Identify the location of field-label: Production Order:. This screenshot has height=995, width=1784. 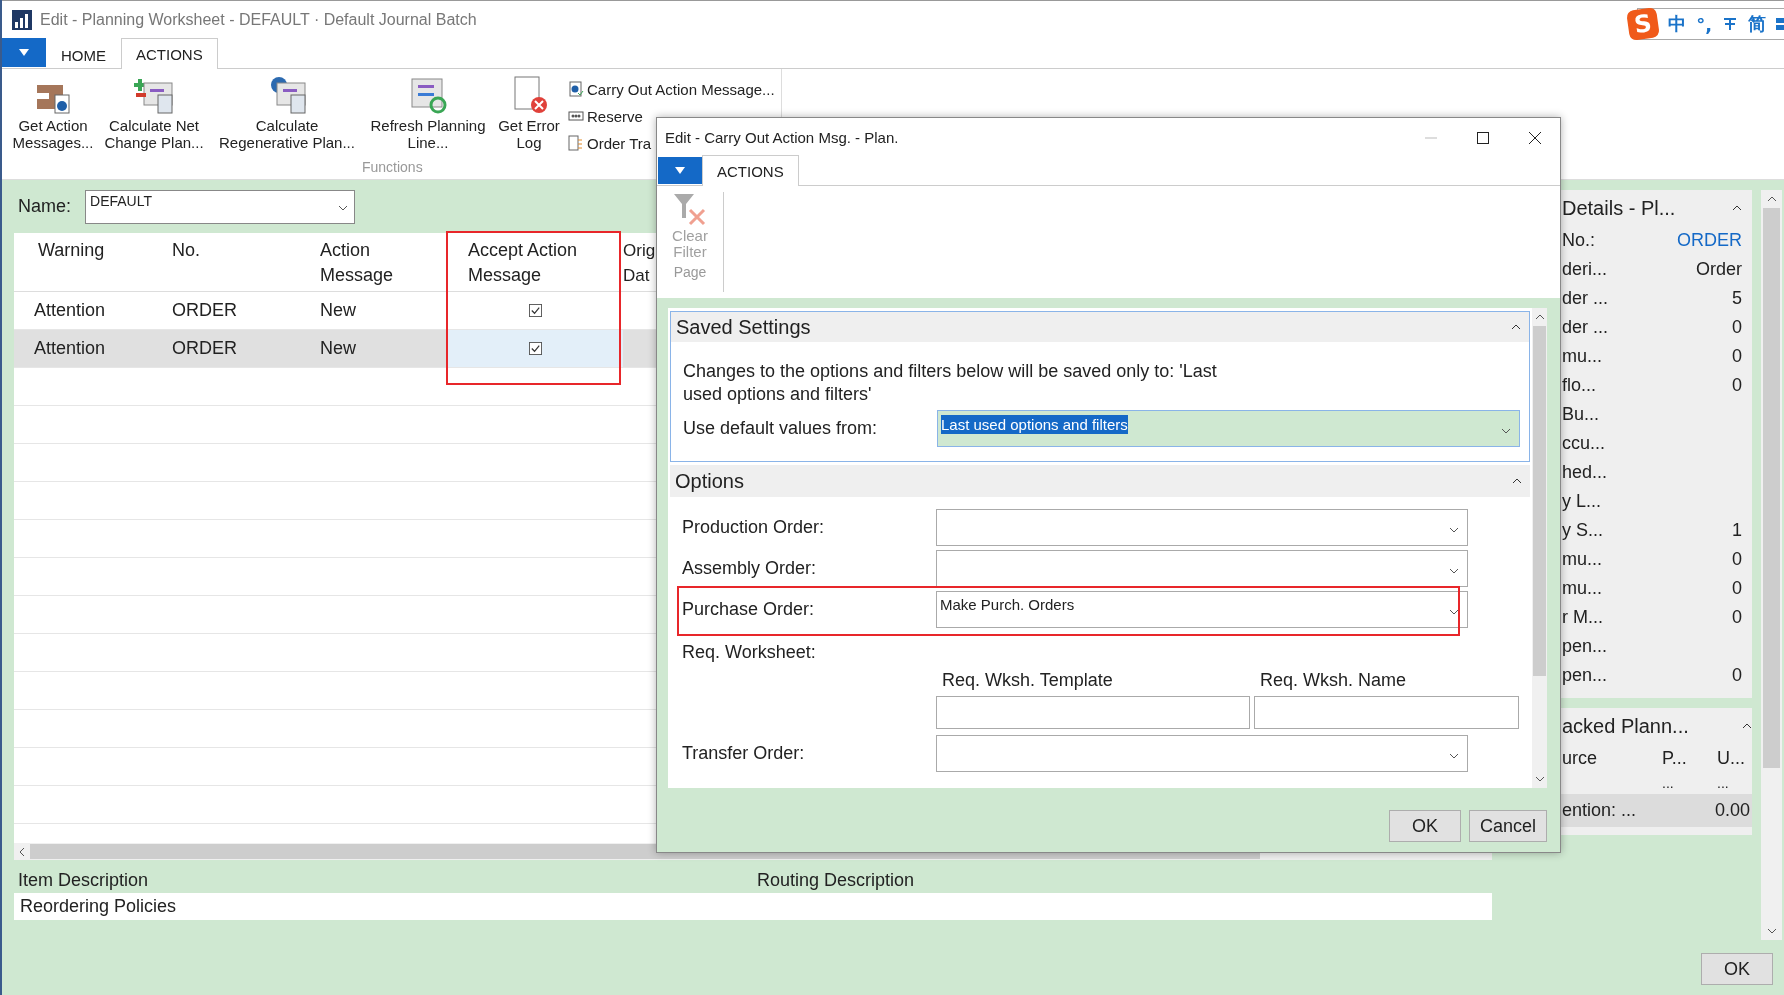
(754, 527).